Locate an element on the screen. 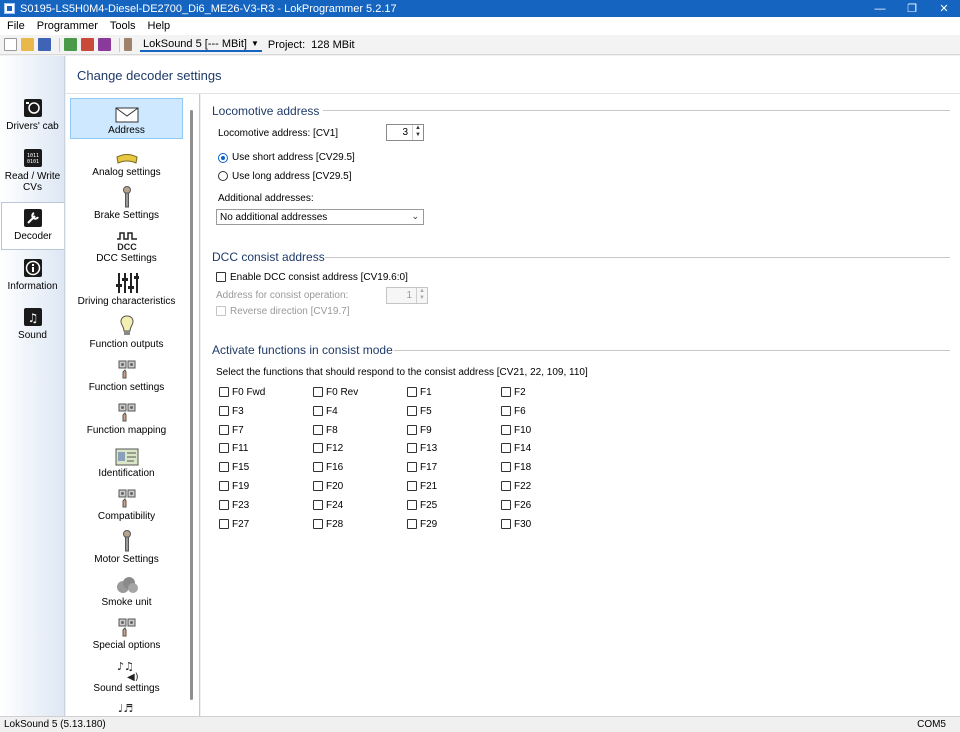 The width and height of the screenshot is (960, 732). function-label: F8 is located at coordinates (332, 430).